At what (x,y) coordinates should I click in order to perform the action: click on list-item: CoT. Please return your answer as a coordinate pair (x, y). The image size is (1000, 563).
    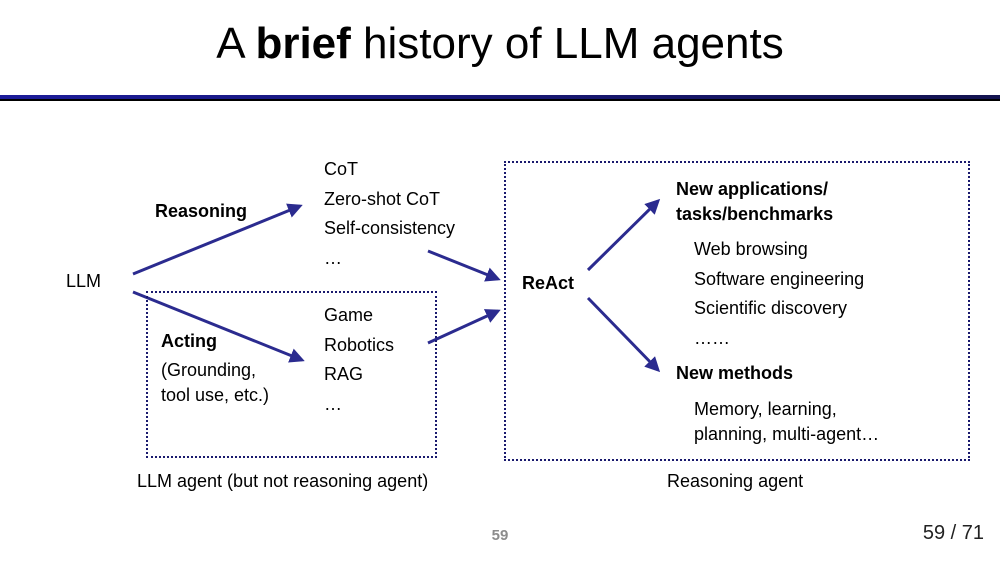
    Looking at the image, I should click on (341, 169).